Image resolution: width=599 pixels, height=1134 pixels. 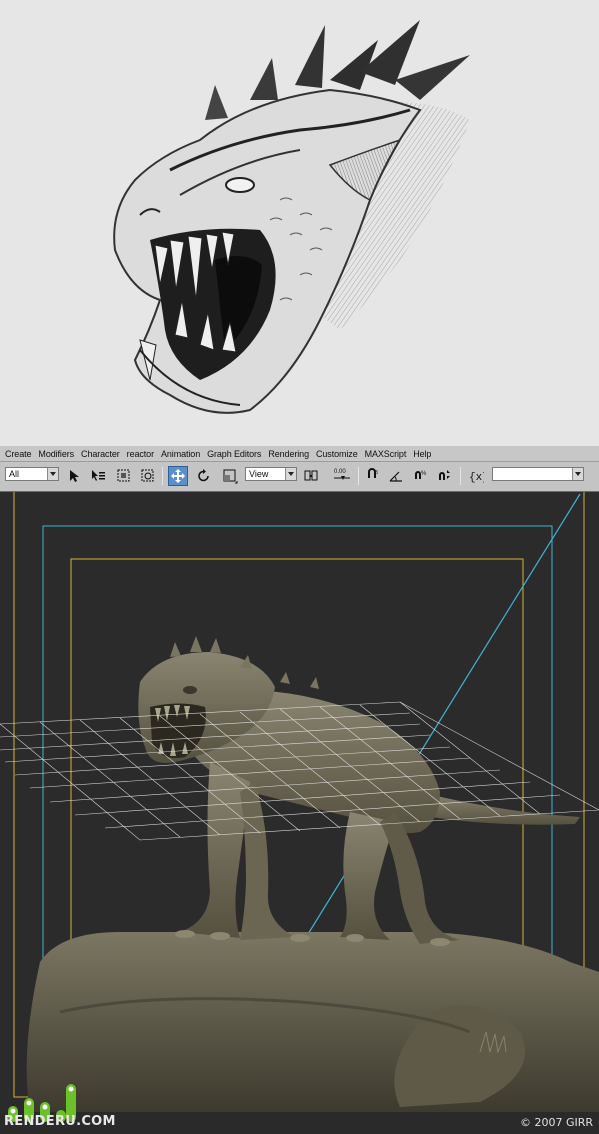 What do you see at coordinates (376, 473) in the screenshot?
I see `svg-text: 3` at bounding box center [376, 473].